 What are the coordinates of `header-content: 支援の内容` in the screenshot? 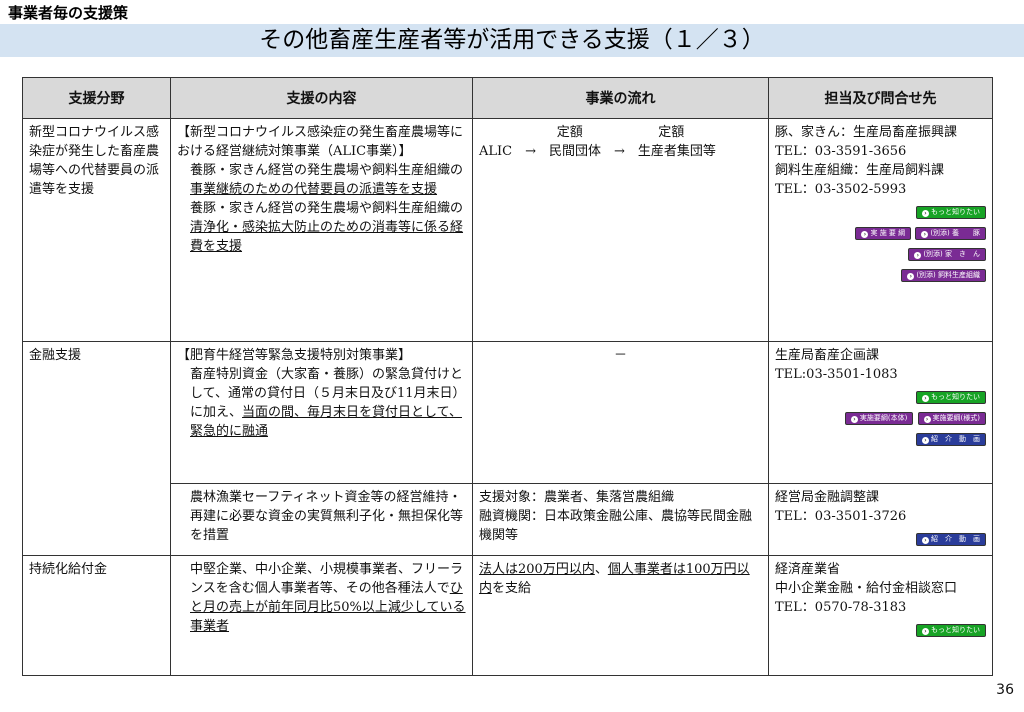 It's located at (321, 98).